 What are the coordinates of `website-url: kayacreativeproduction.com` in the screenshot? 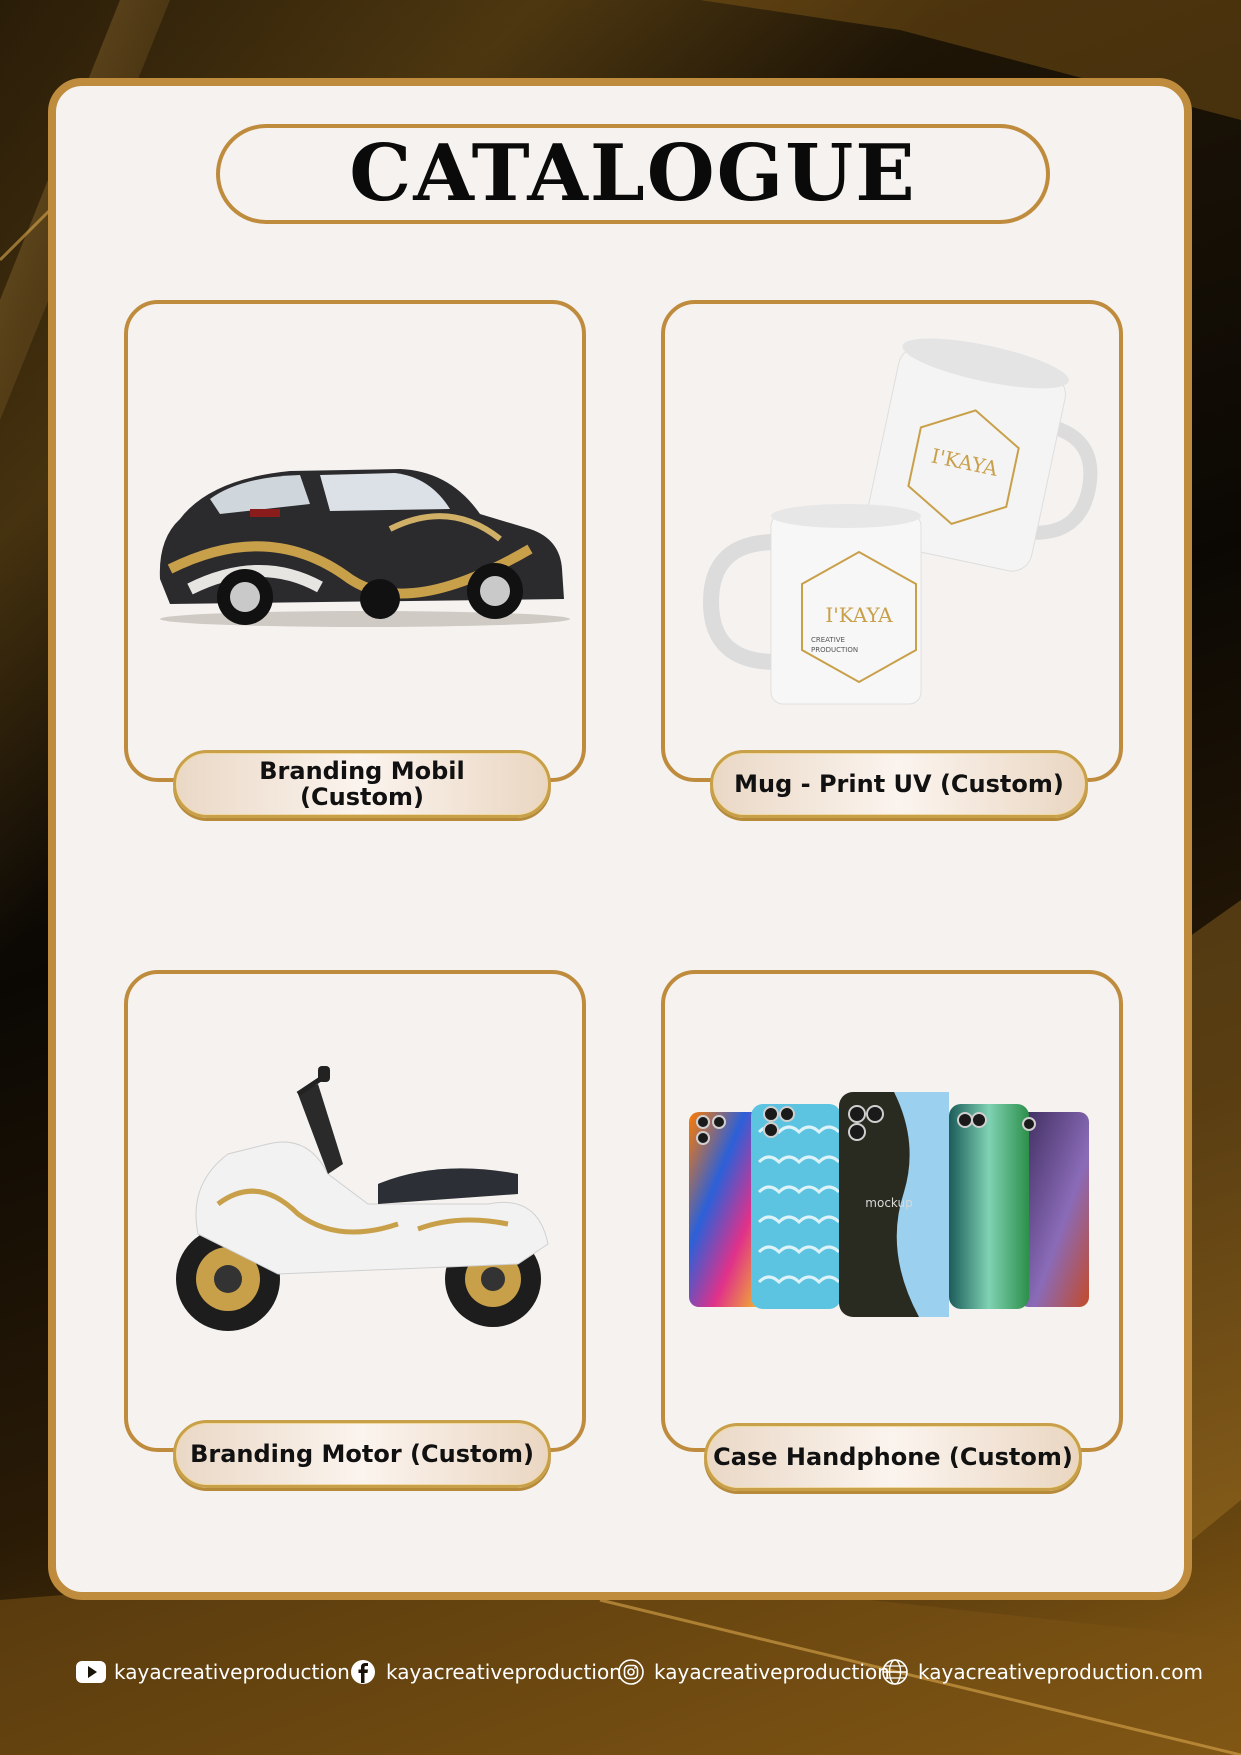 It's located at (1060, 1672).